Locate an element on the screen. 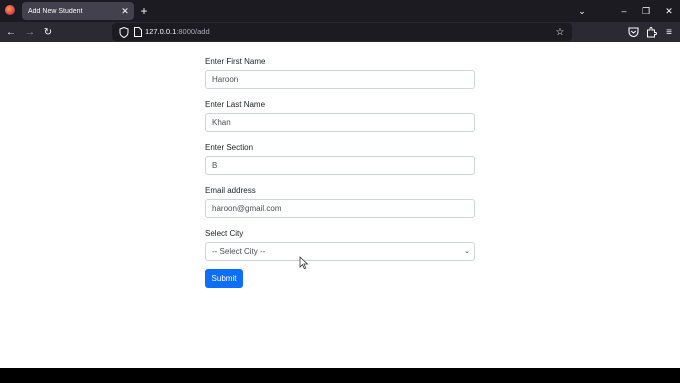 The height and width of the screenshot is (383, 680). city-select: -- Select City -- ⌄ is located at coordinates (340, 251).